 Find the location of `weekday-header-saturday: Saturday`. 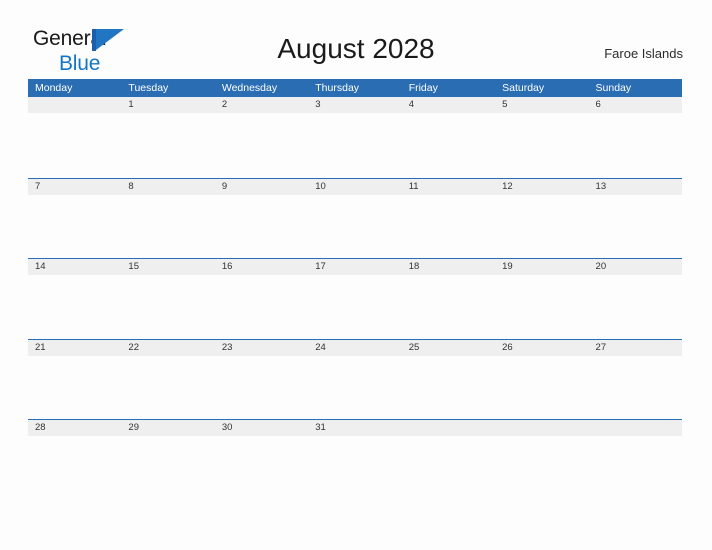

weekday-header-saturday: Saturday is located at coordinates (523, 88).